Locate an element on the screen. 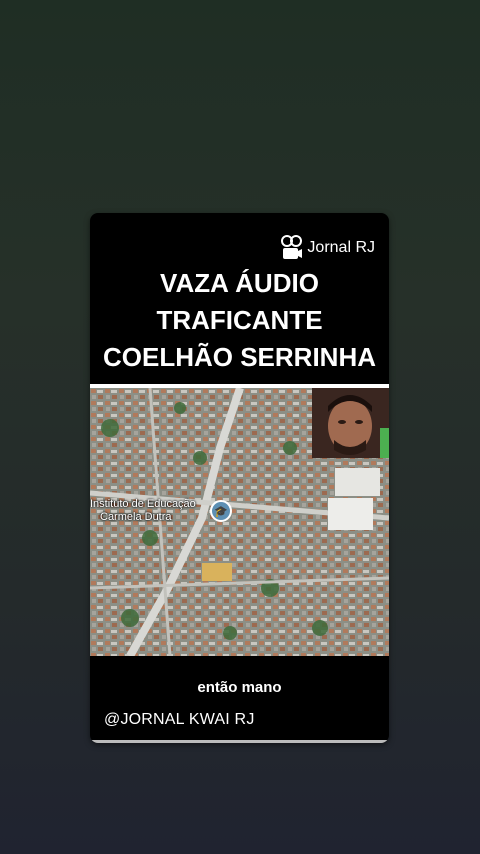 This screenshot has width=480, height=854. headline: VAZA ÁUDIO TRAFICANTE COELHÃO SERRINHA is located at coordinates (239, 320).